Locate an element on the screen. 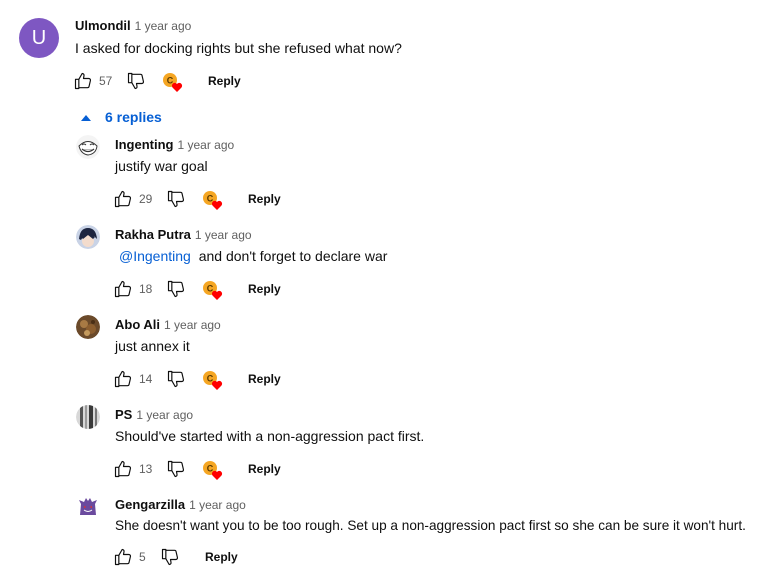  reply-header: Abo Ali 1 year ago is located at coordinates (168, 325).